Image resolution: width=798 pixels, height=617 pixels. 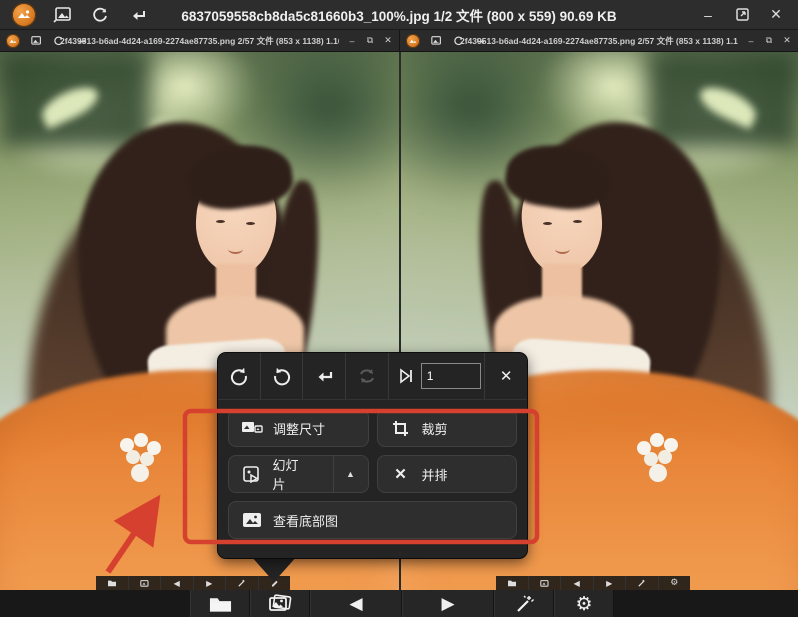 What do you see at coordinates (325, 376) in the screenshot?
I see `undo-button` at bounding box center [325, 376].